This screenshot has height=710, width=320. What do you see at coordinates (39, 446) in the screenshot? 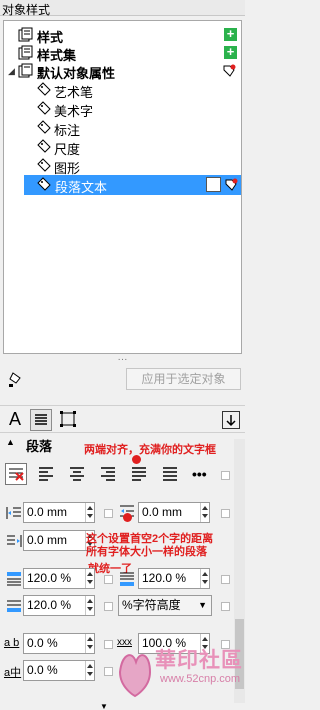
I see `section-title: 段落` at bounding box center [39, 446].